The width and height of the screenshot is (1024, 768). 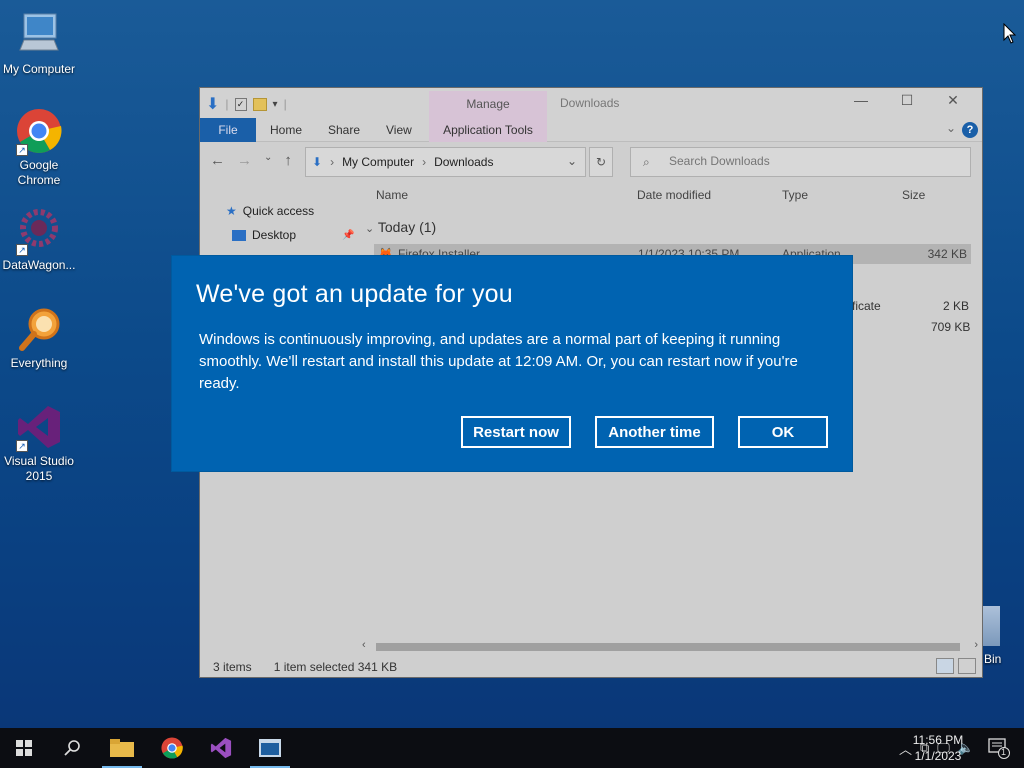 I want to click on file-type-fragment: ficate, so click(x=866, y=306).